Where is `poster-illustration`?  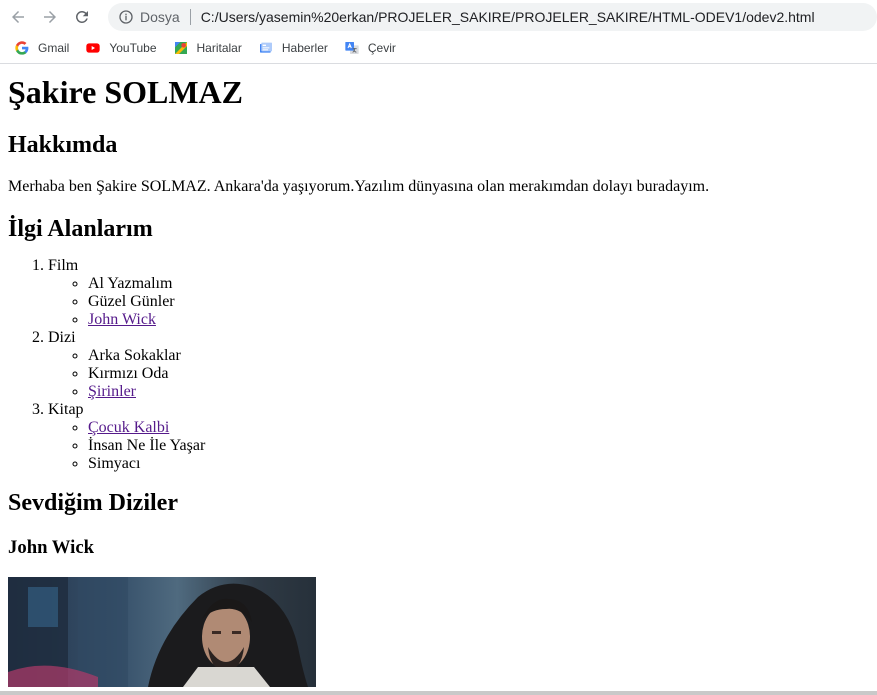
poster-illustration is located at coordinates (158, 632).